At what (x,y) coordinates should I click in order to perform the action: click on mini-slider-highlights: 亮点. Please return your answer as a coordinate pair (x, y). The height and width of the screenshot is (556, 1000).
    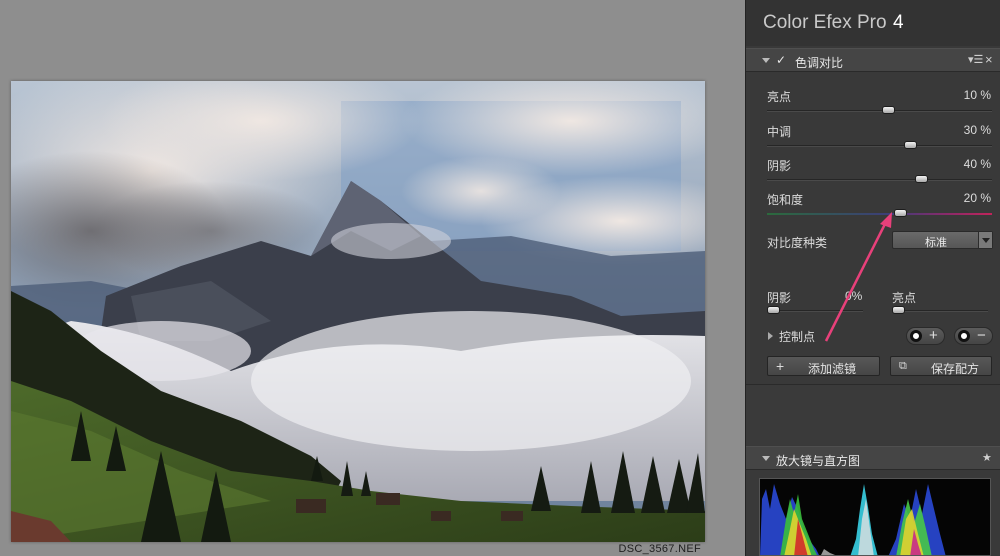
    Looking at the image, I should click on (946, 304).